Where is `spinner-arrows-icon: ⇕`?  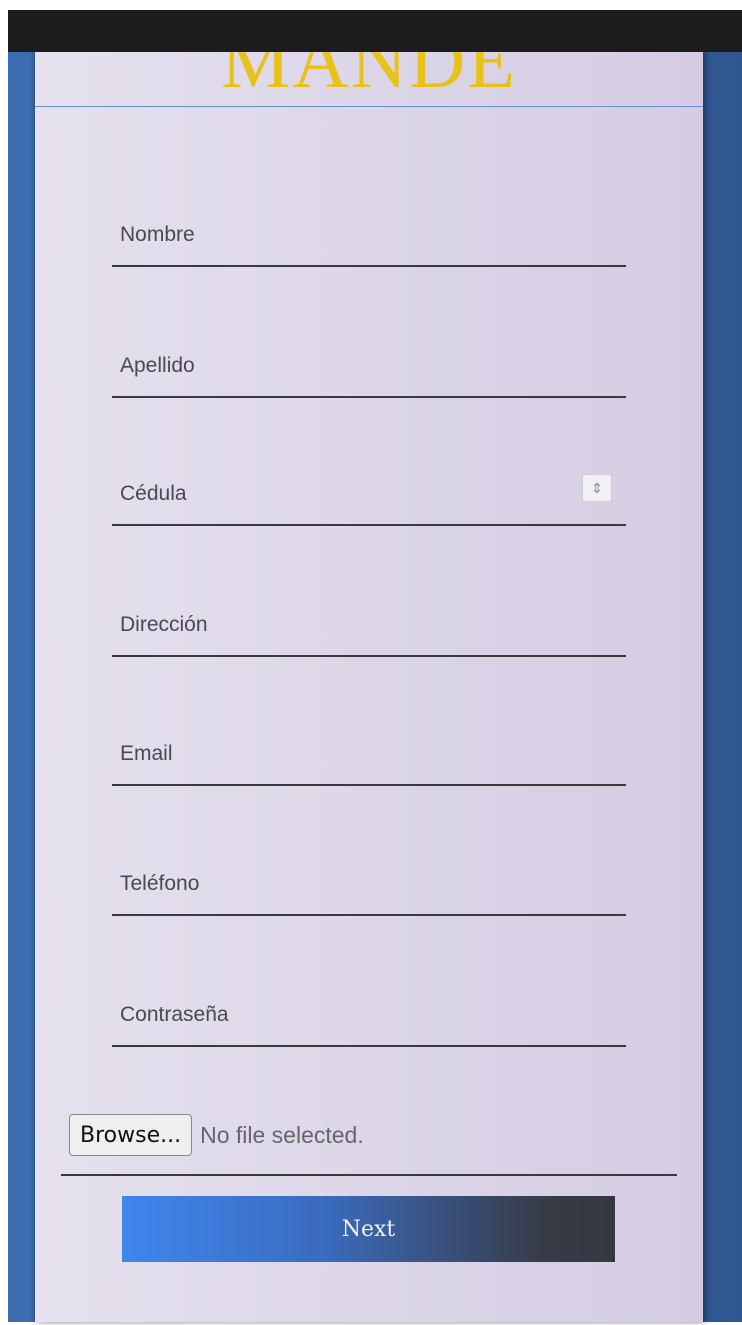 spinner-arrows-icon: ⇕ is located at coordinates (597, 488).